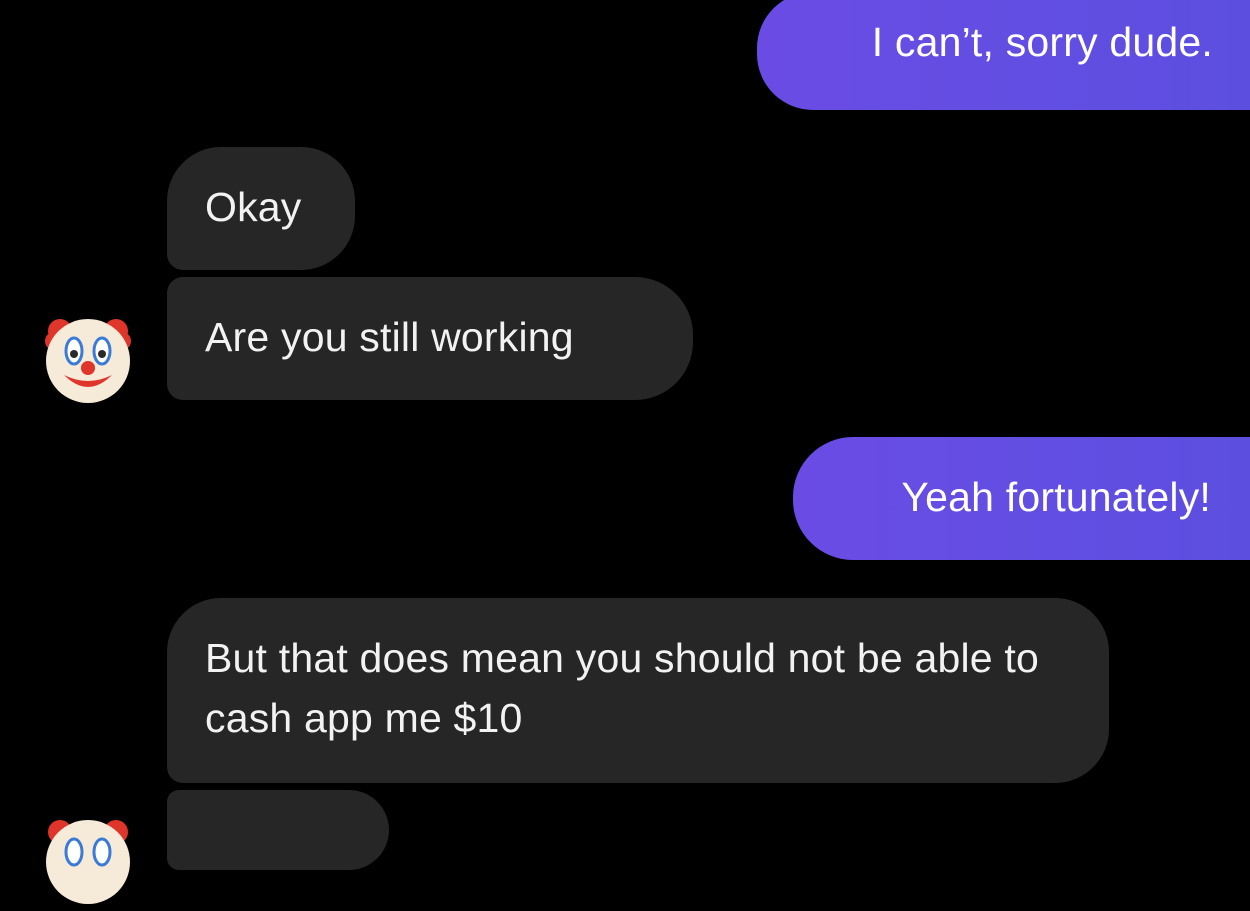 The width and height of the screenshot is (1250, 911). What do you see at coordinates (253, 207) in the screenshot?
I see `message-text: Okay` at bounding box center [253, 207].